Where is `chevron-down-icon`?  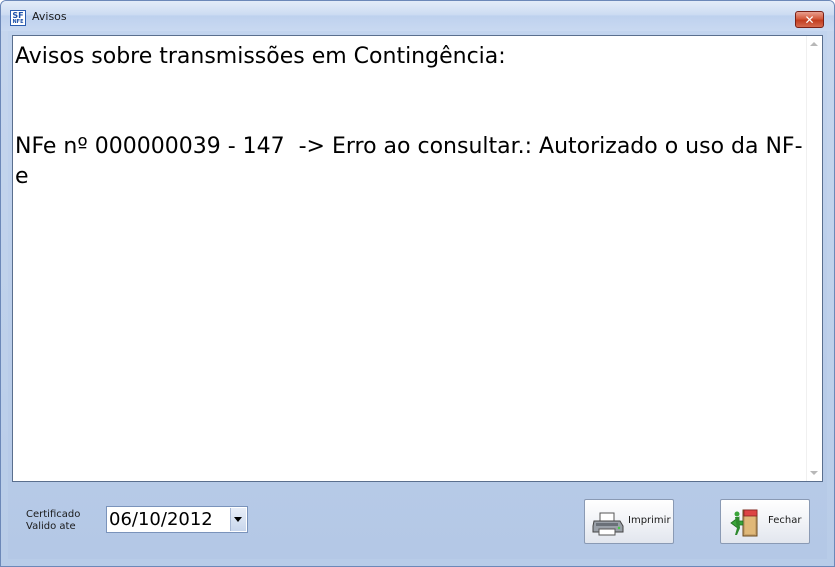 chevron-down-icon is located at coordinates (238, 519).